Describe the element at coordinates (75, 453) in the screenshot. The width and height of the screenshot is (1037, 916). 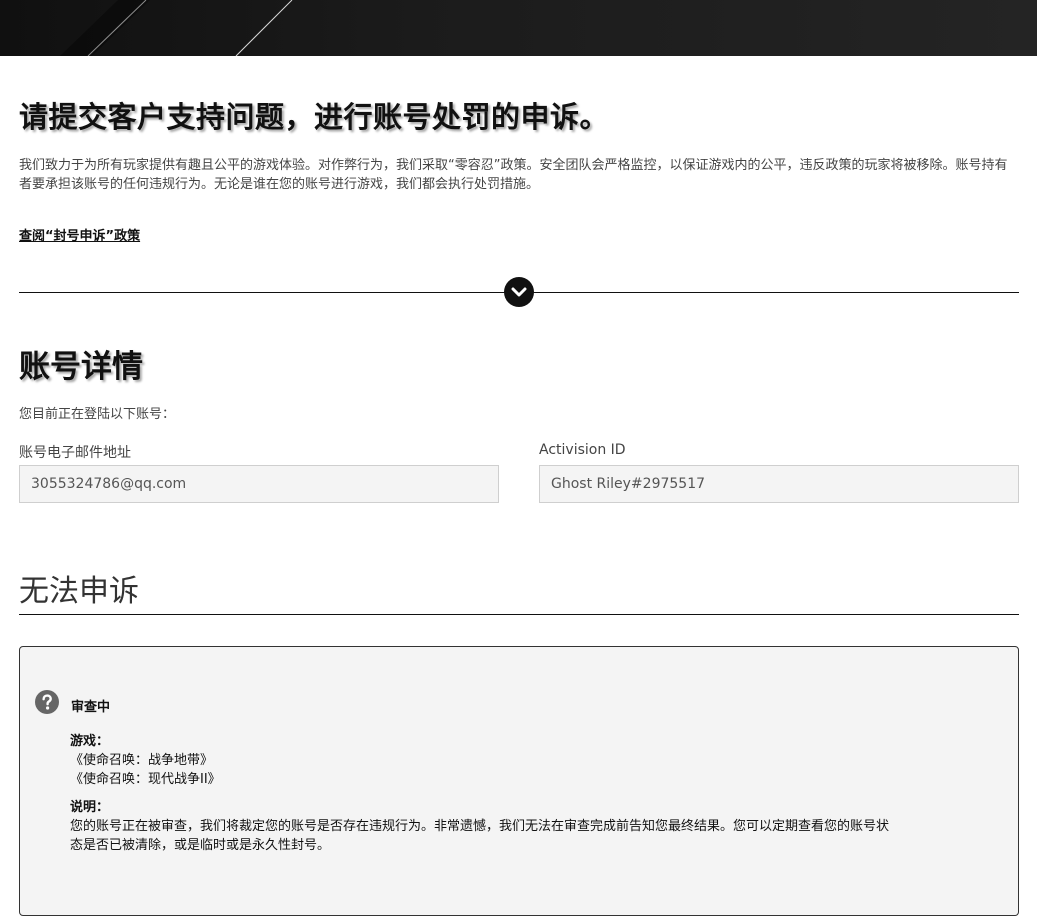
I see `email-label: 账号电子邮件地址` at that location.